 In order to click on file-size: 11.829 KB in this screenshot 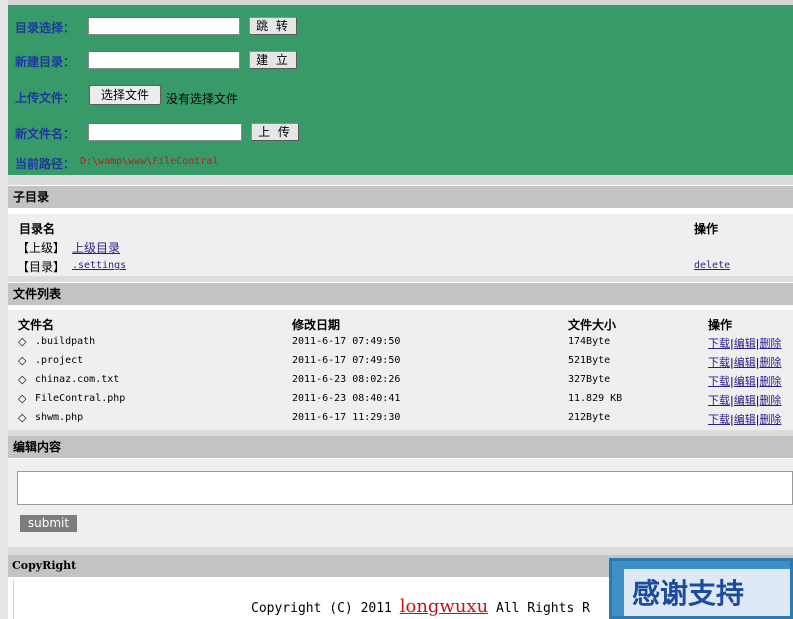, I will do `click(595, 398)`.